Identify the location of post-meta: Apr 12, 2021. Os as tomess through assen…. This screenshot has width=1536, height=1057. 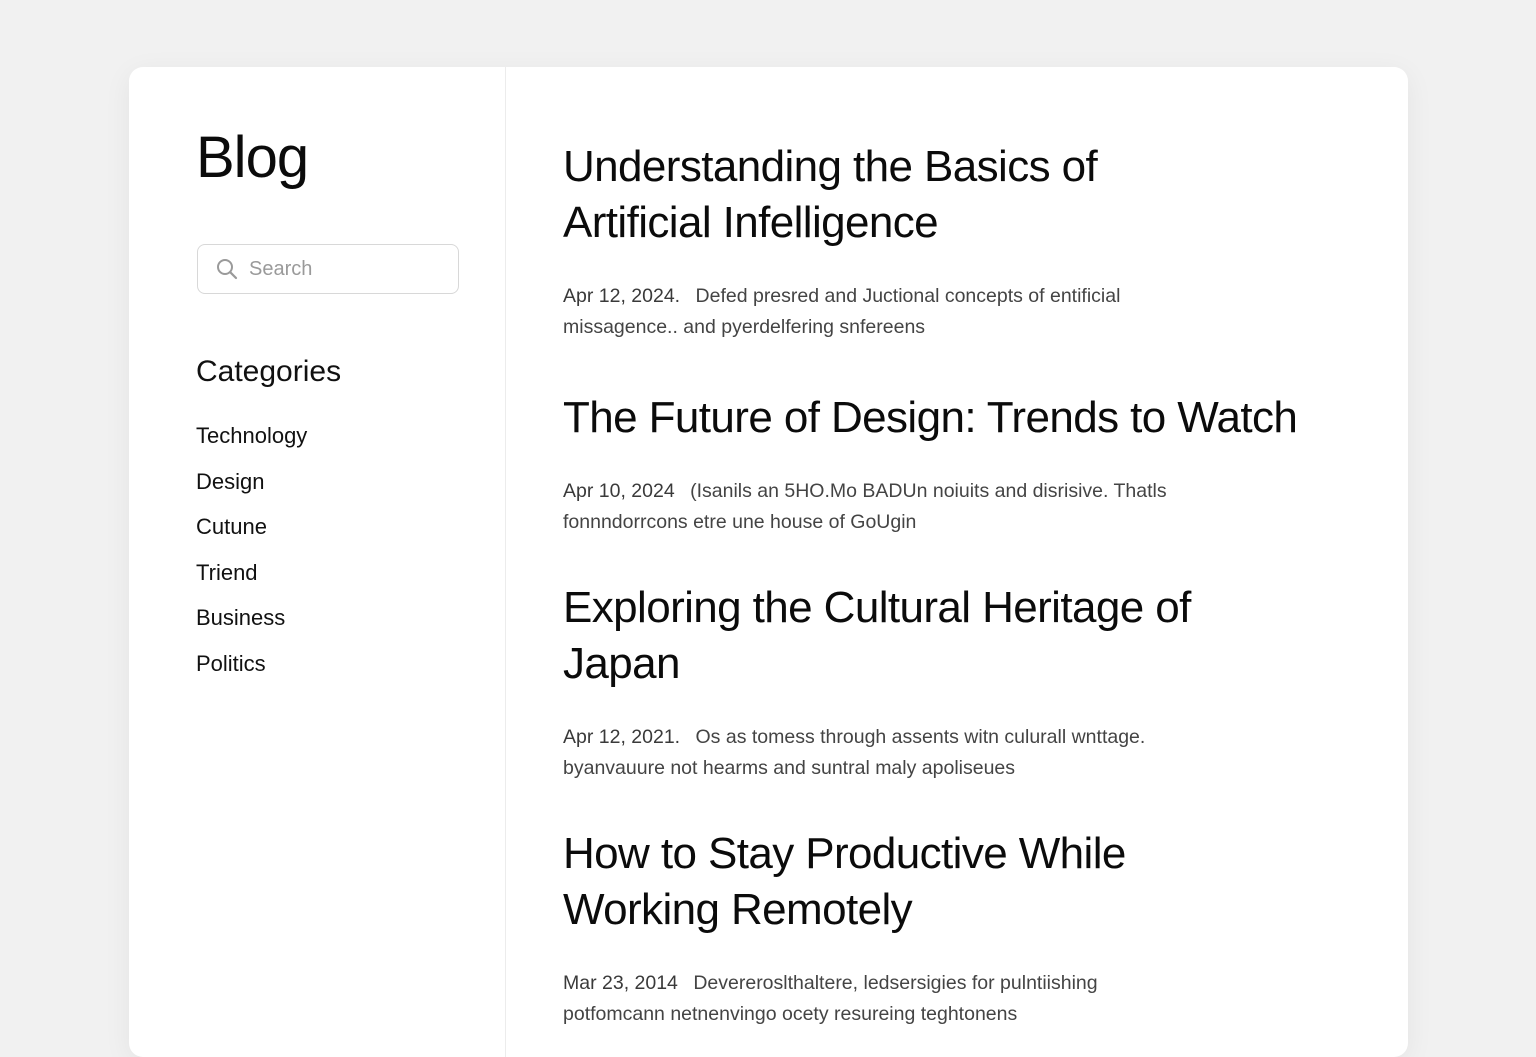
(868, 753).